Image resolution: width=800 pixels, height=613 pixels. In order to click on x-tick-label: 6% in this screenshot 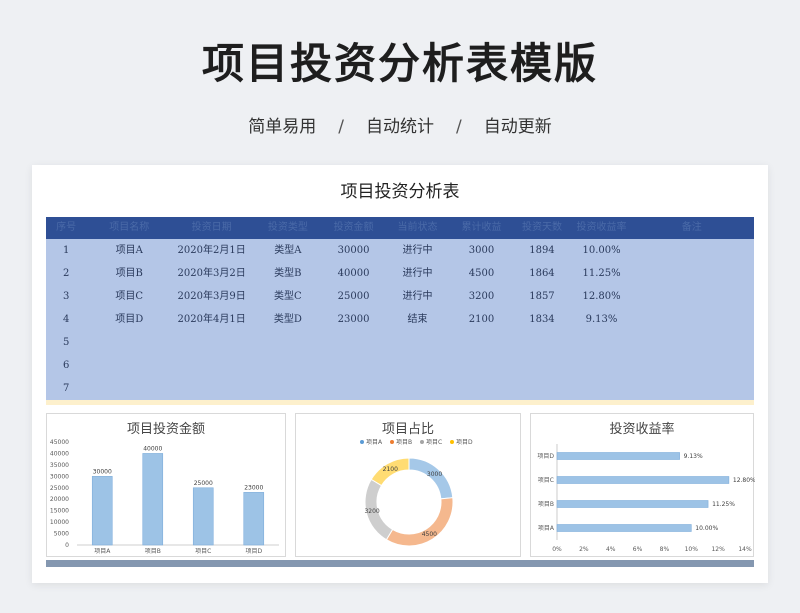, I will do `click(638, 549)`.